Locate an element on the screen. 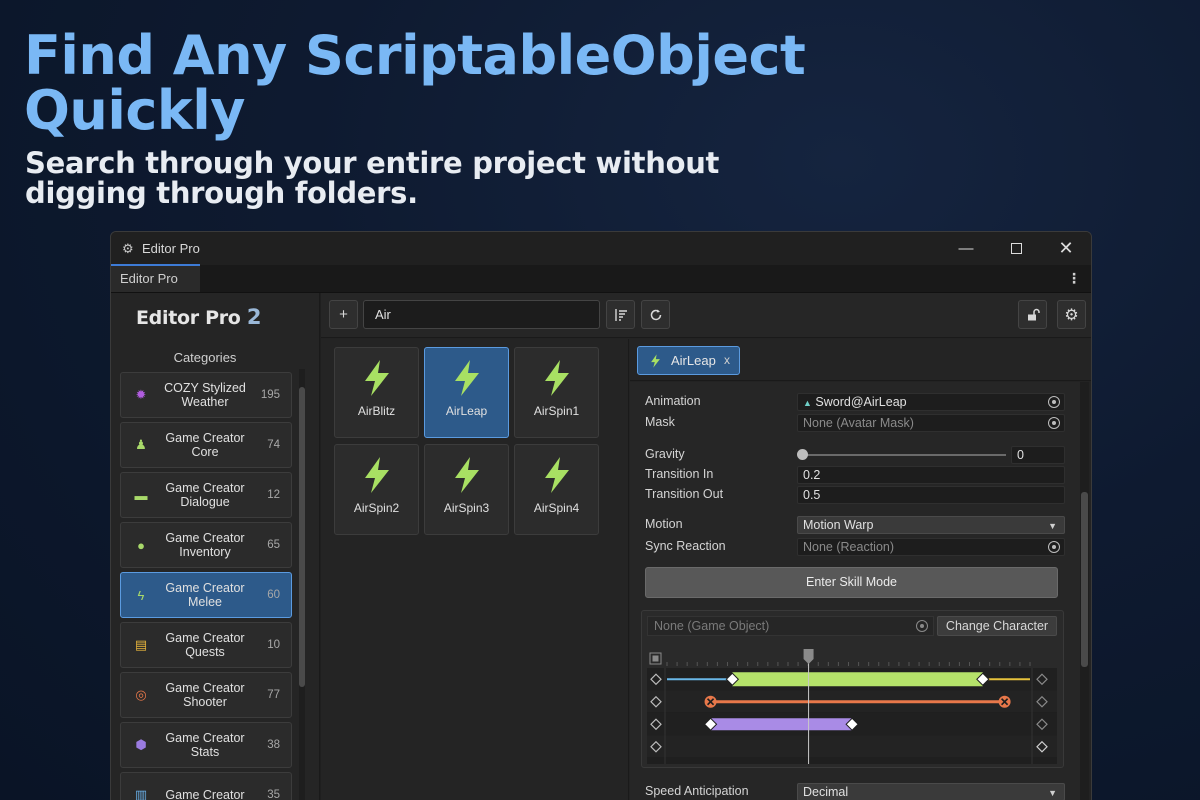 Image resolution: width=1200 pixels, height=800 pixels. maximize-icon is located at coordinates (1016, 248).